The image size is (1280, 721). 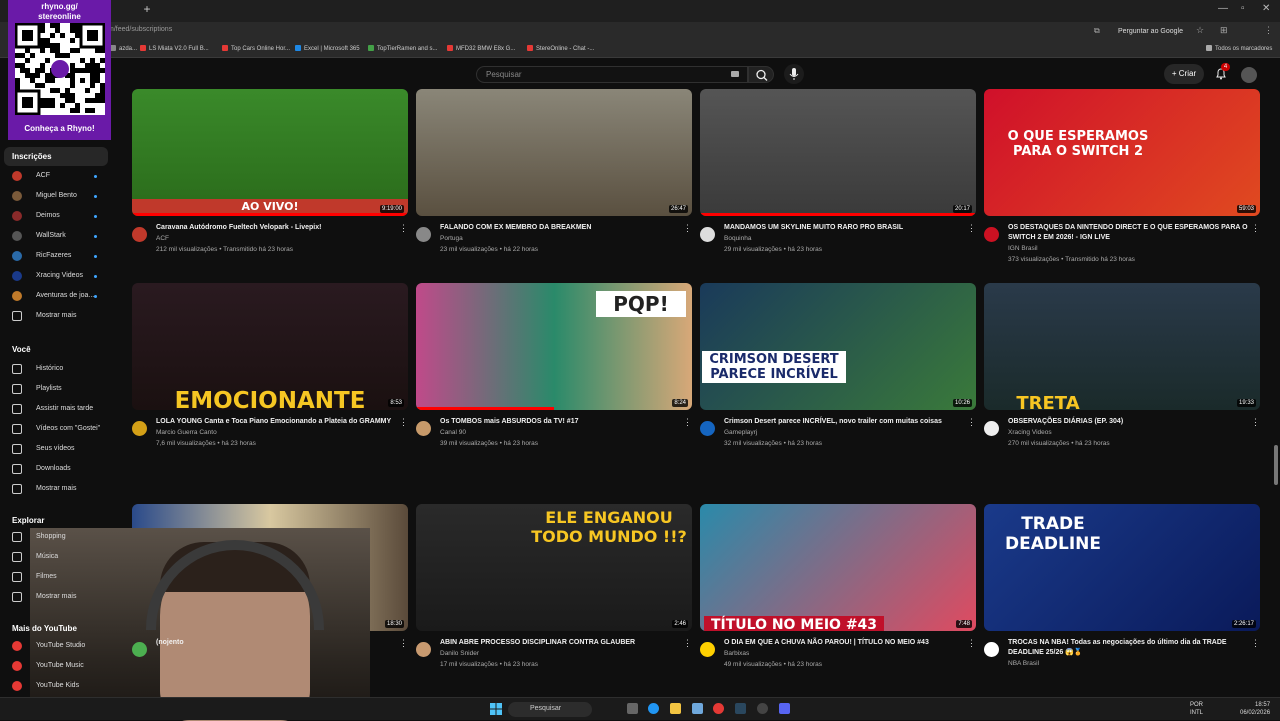 I want to click on video-thumbnail: TÍTULO NO MEIO #43 7:48, so click(x=838, y=567).